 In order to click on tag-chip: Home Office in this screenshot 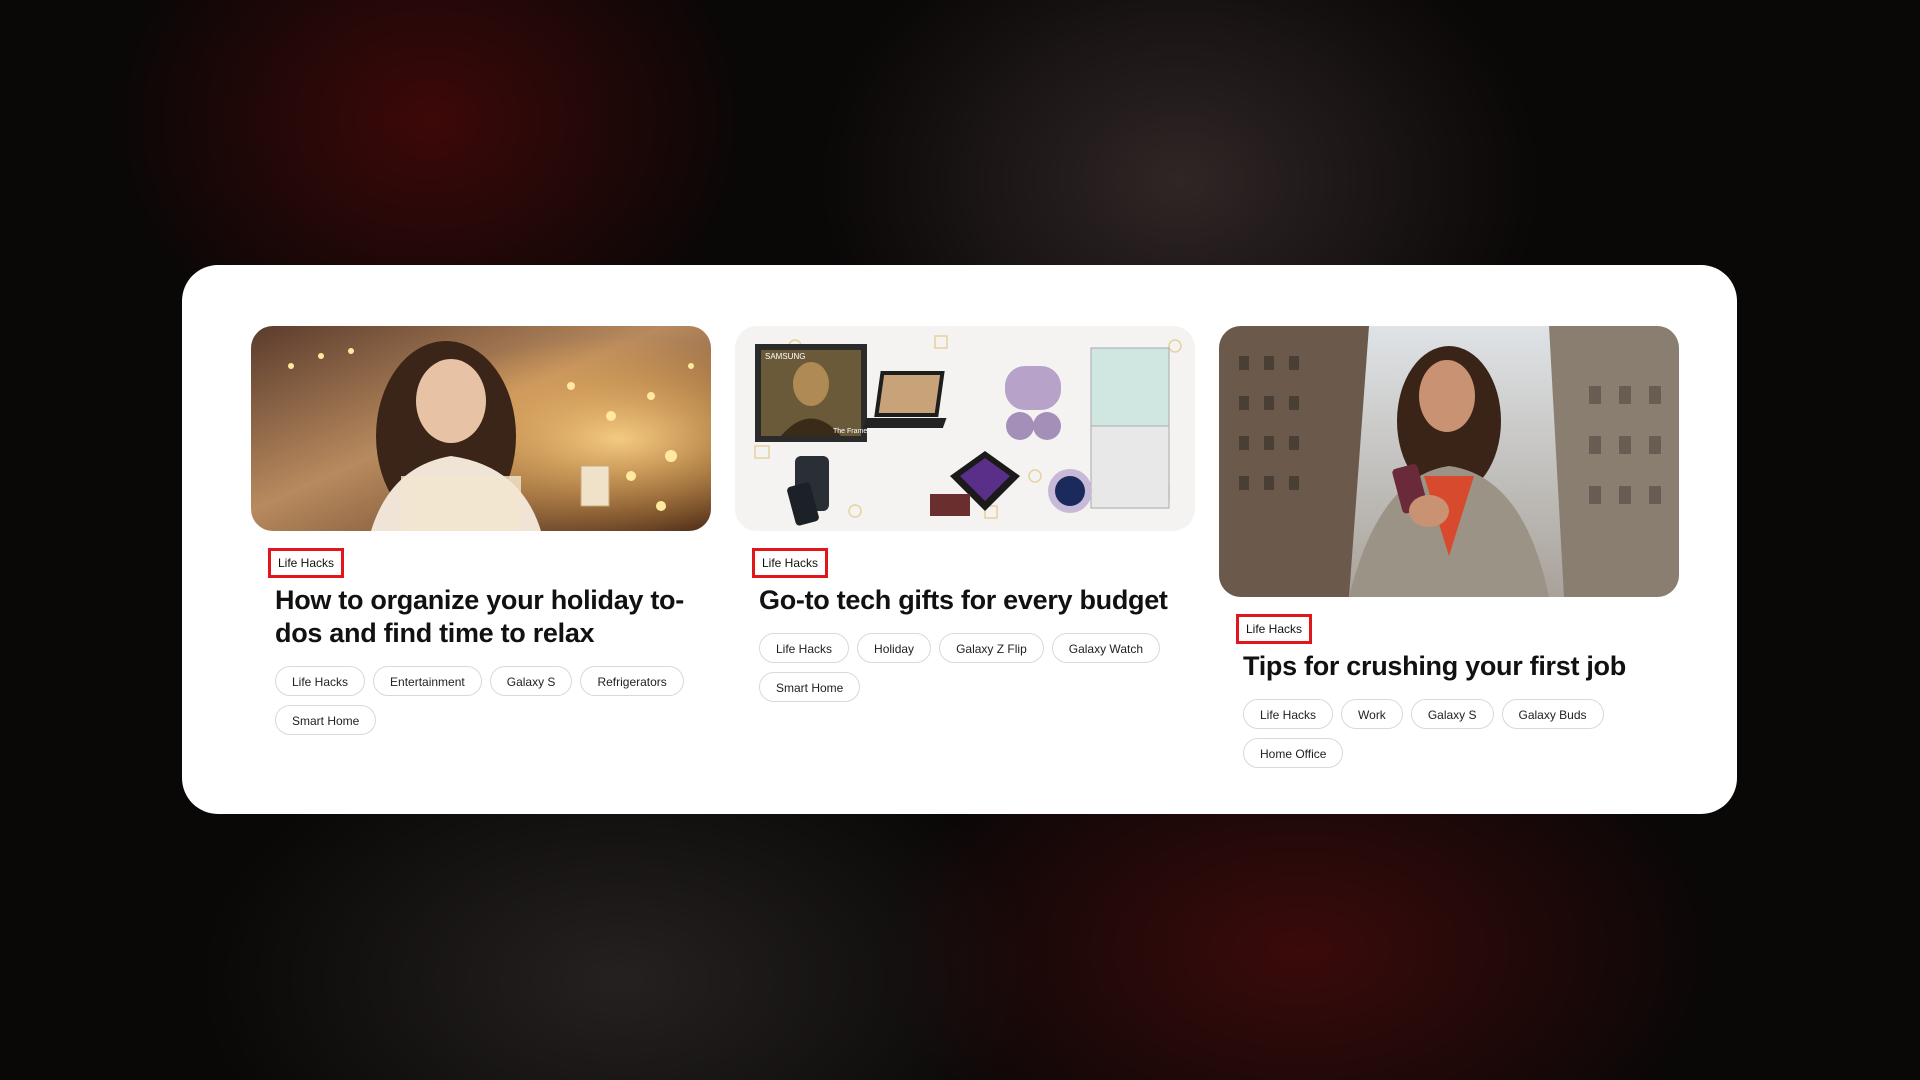, I will do `click(1293, 753)`.